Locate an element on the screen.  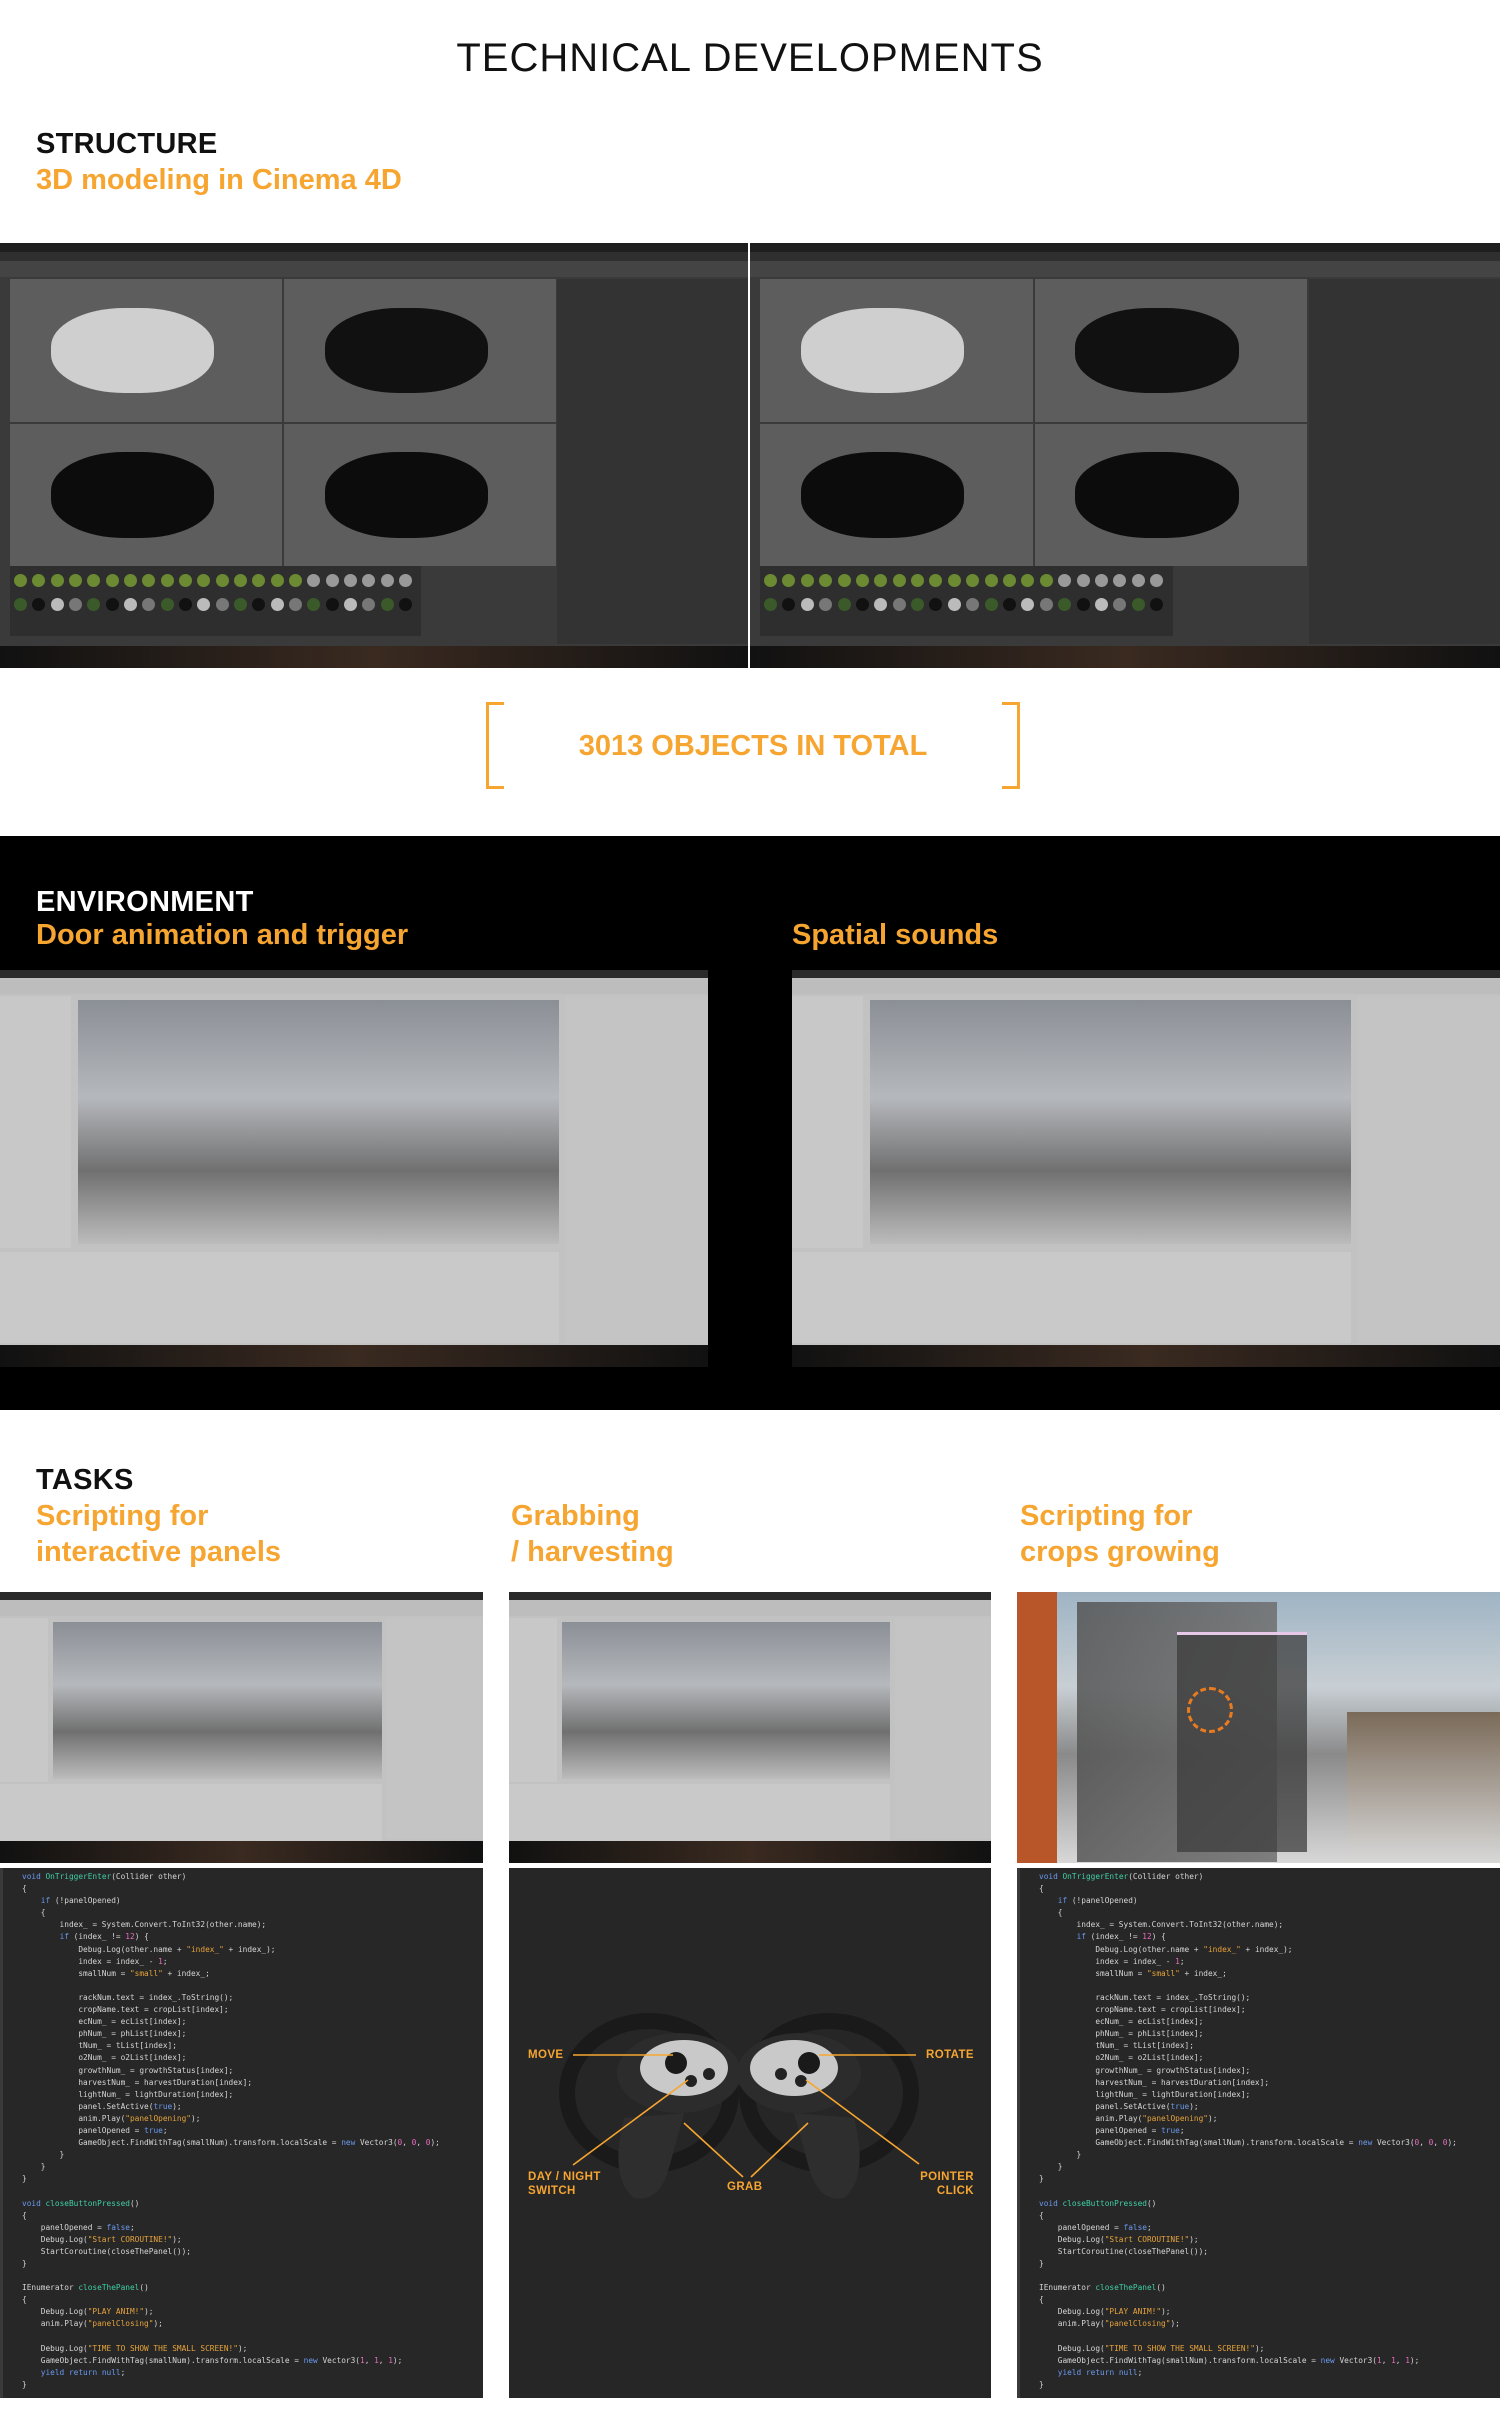
label-line: SWITCH is located at coordinates (552, 2191).